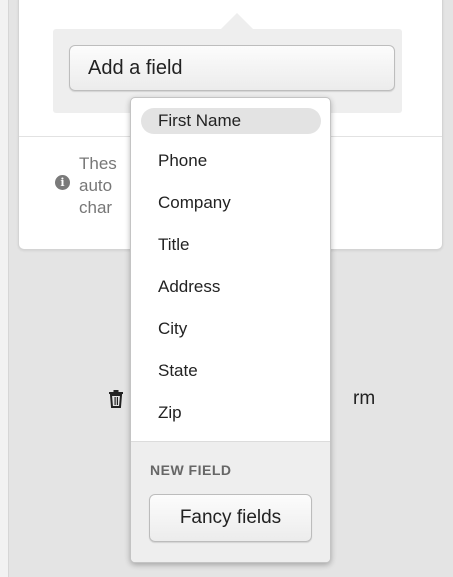 This screenshot has height=577, width=453. What do you see at coordinates (4, 288) in the screenshot?
I see `page-left-edge` at bounding box center [4, 288].